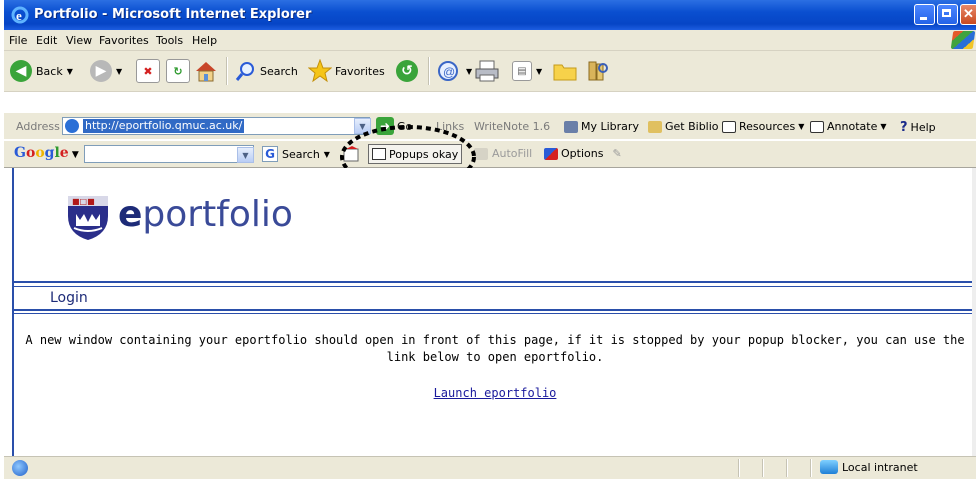 Image resolution: width=976 pixels, height=479 pixels. What do you see at coordinates (610, 126) in the screenshot?
I see `link-my-library-label: My Library` at bounding box center [610, 126].